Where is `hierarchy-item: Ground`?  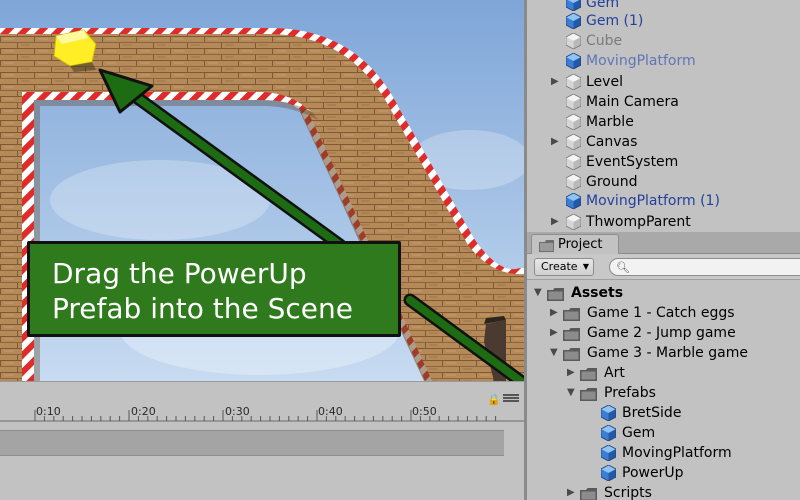 hierarchy-item: Ground is located at coordinates (663, 182).